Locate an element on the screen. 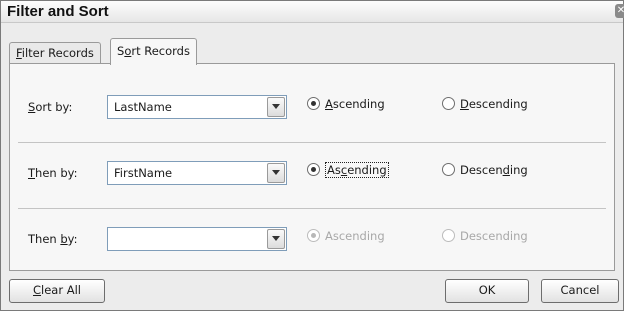 The height and width of the screenshot is (311, 624). tab-sort-records: Sort Records is located at coordinates (153, 51).